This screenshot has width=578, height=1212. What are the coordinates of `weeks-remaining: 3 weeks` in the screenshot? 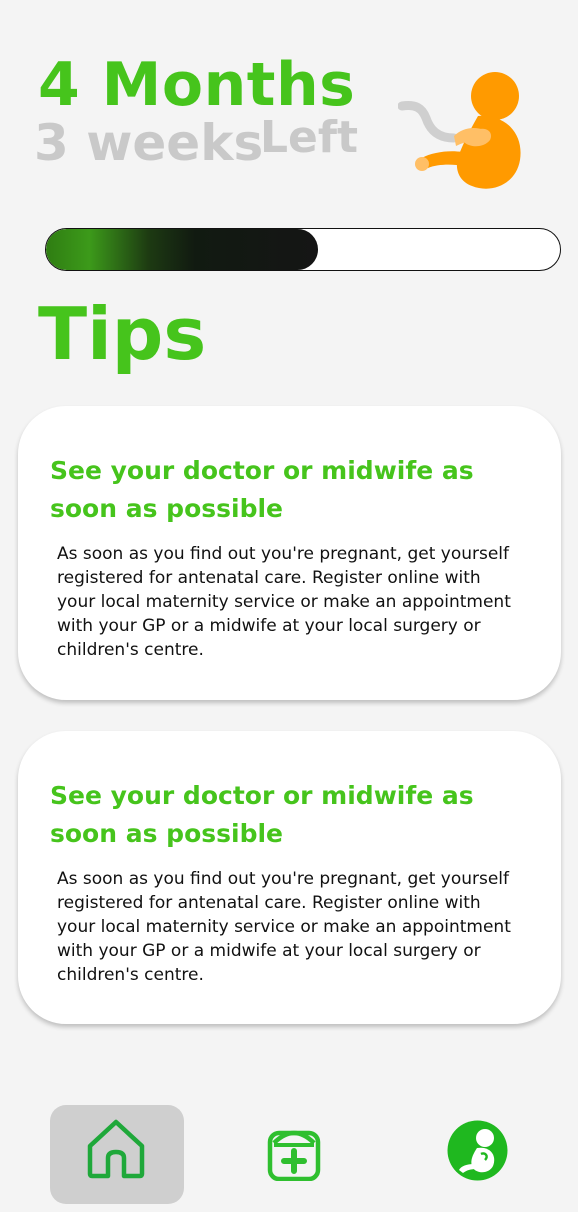 It's located at (149, 143).